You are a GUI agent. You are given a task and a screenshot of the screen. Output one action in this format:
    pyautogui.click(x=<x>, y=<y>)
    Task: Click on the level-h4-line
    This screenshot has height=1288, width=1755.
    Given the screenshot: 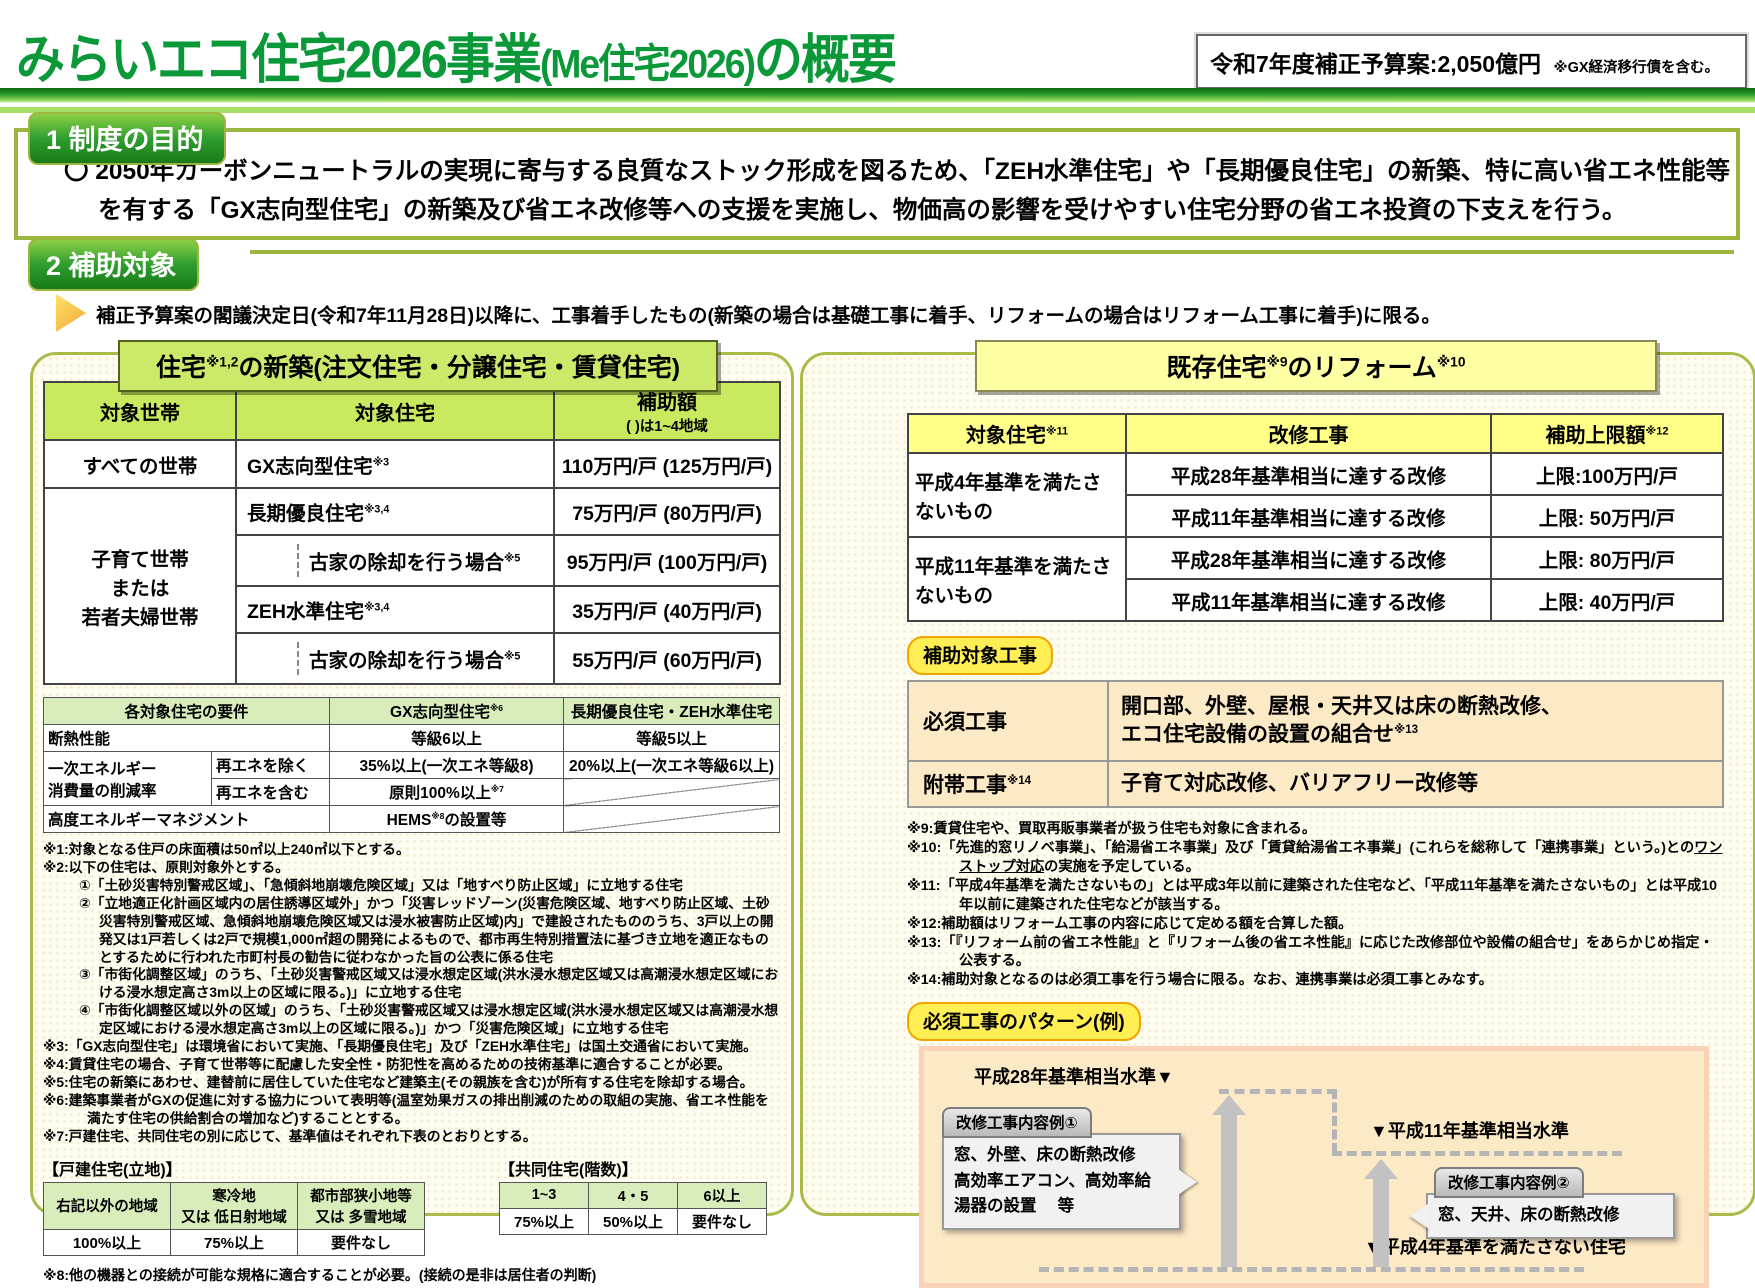 What is the action you would take?
    pyautogui.click(x=1311, y=1270)
    